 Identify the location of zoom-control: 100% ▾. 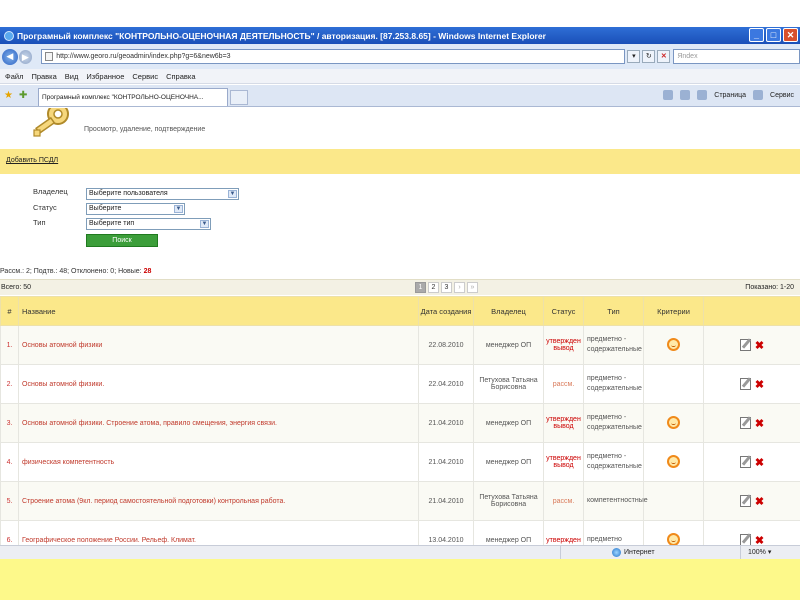
(759, 552).